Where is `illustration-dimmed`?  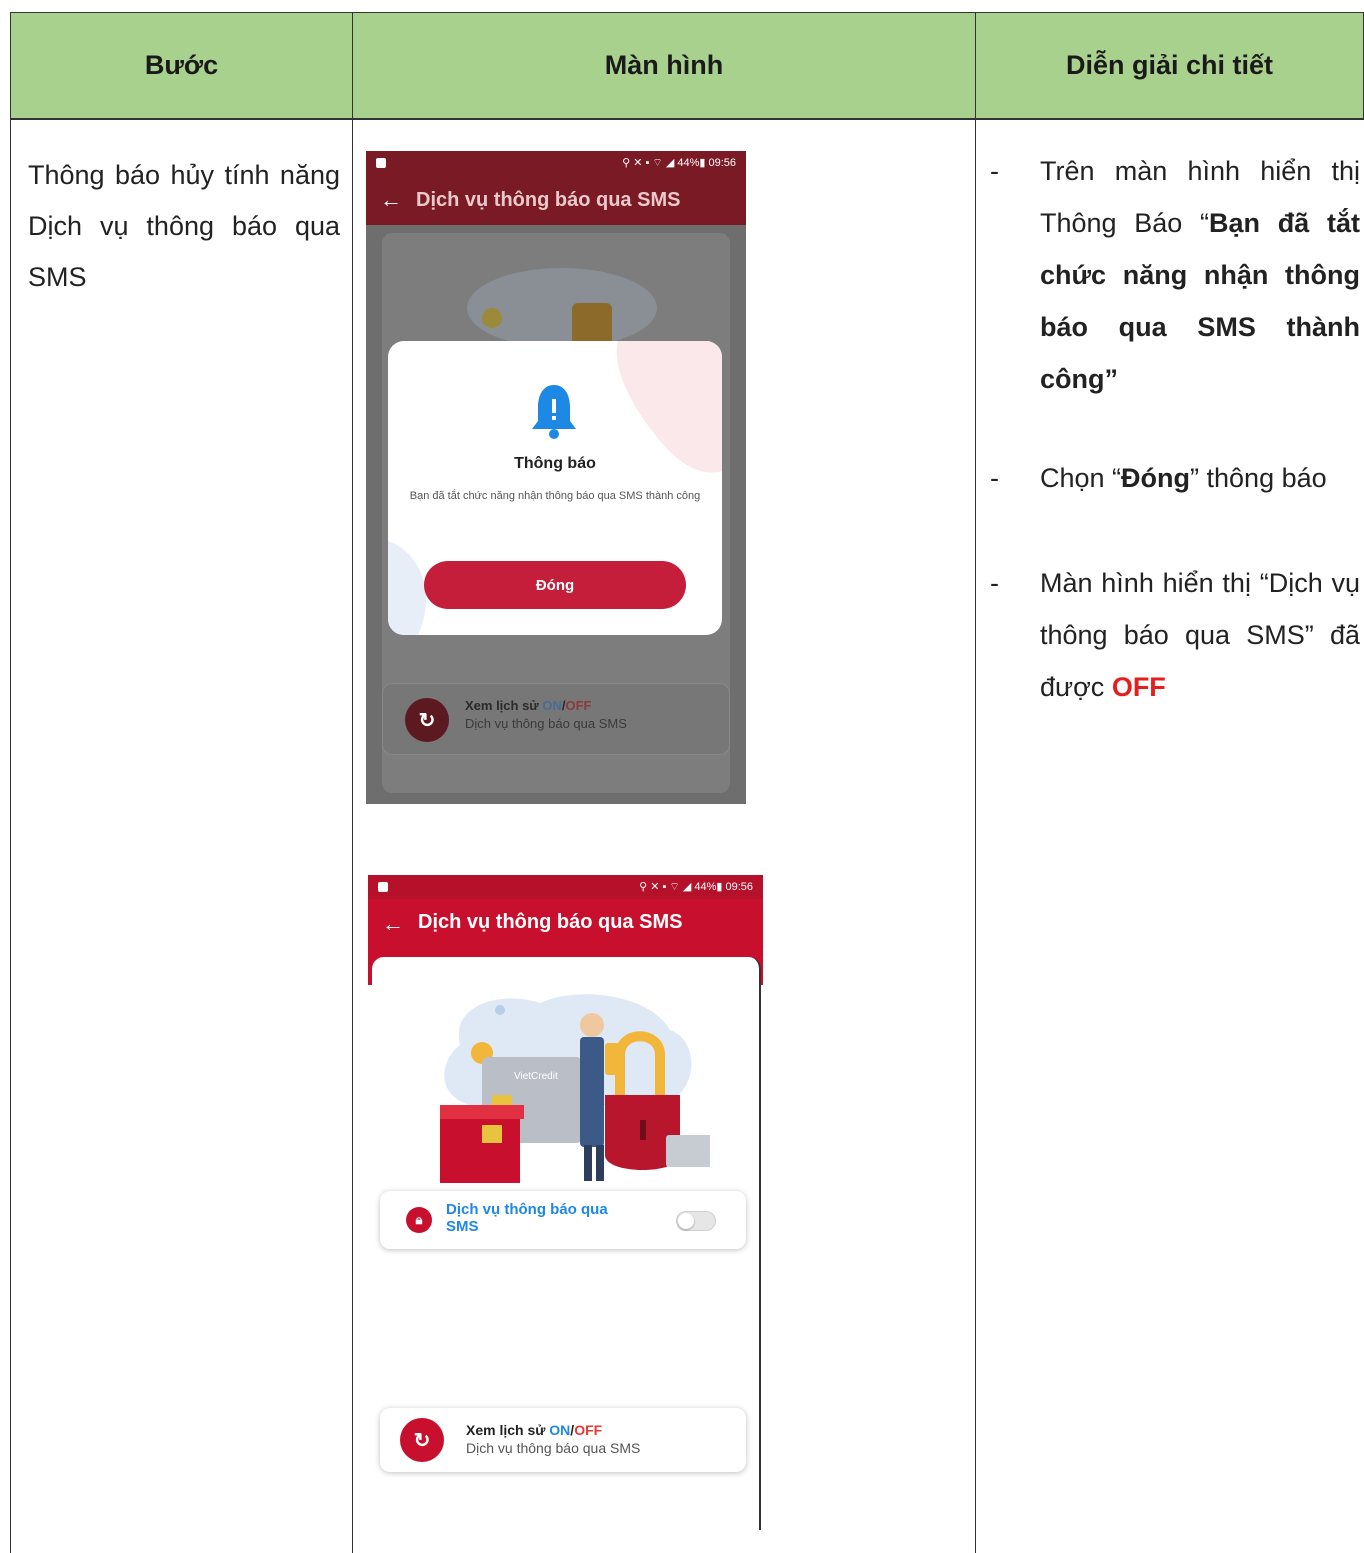
illustration-dimmed is located at coordinates (562, 310).